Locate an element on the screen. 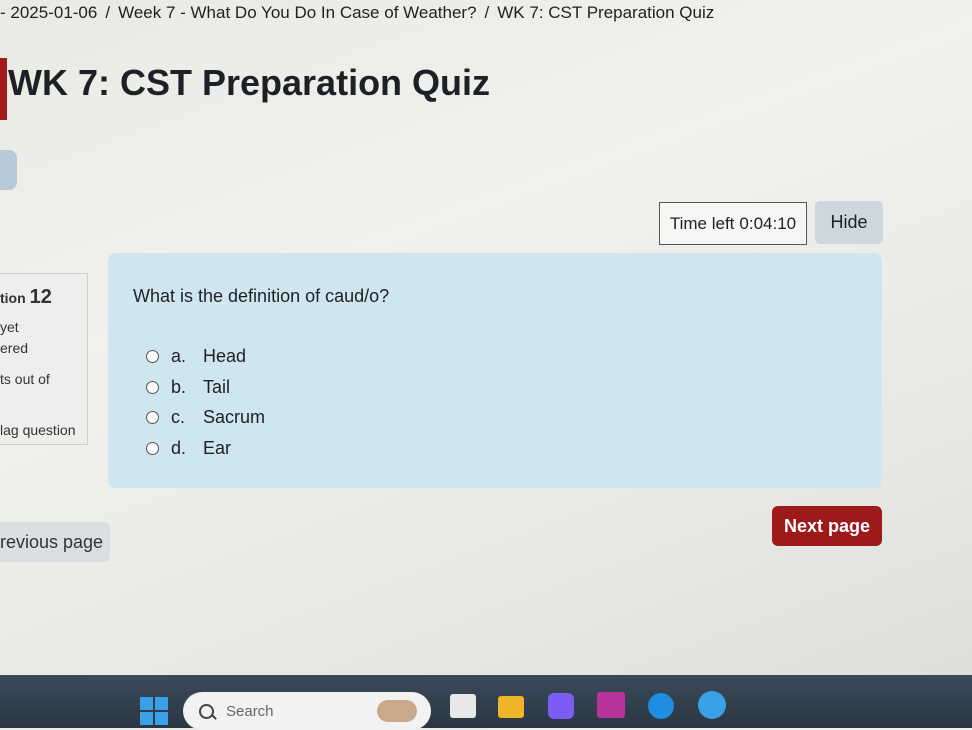 This screenshot has height=730, width=972. question-number: tion 12 is located at coordinates (26, 297).